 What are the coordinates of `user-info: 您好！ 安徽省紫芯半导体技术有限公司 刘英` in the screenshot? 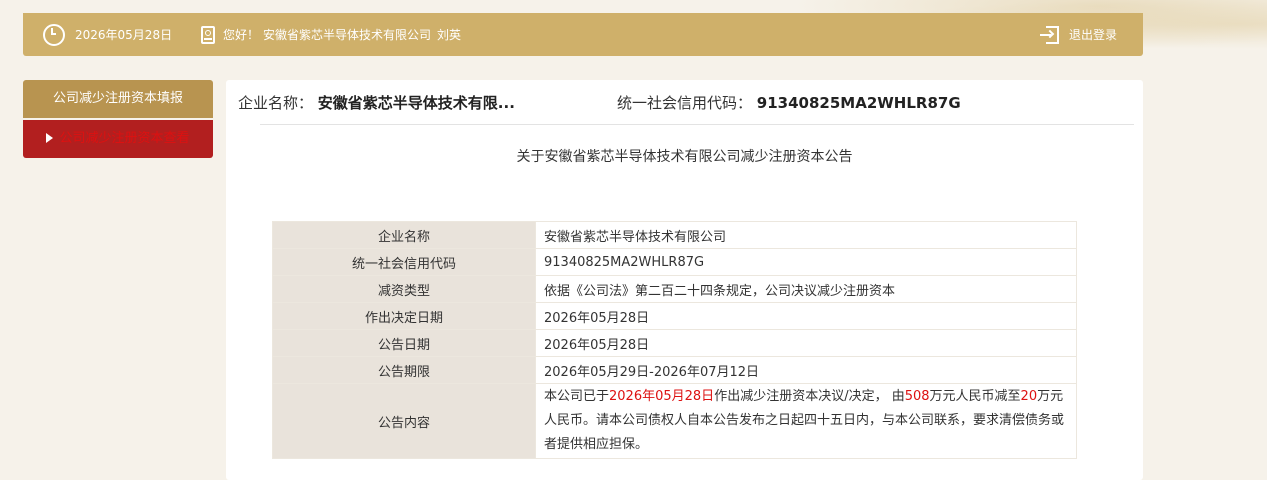 It's located at (331, 34).